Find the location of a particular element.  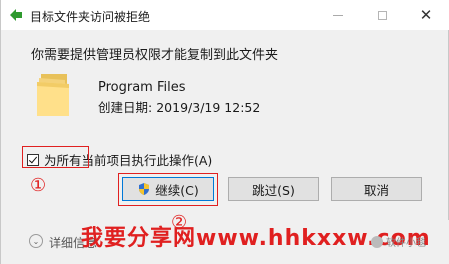

skip-button: 跳过(S) is located at coordinates (273, 189).